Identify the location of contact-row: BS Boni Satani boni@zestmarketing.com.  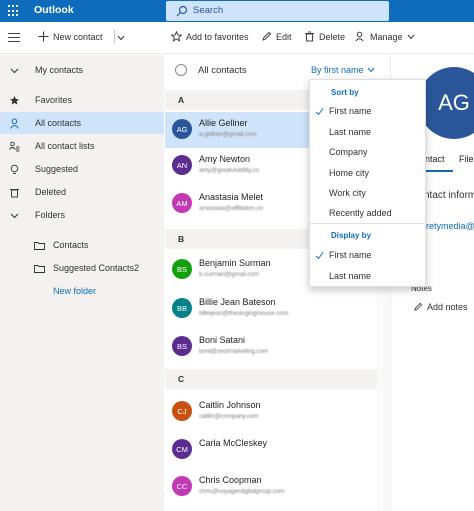
(277, 347).